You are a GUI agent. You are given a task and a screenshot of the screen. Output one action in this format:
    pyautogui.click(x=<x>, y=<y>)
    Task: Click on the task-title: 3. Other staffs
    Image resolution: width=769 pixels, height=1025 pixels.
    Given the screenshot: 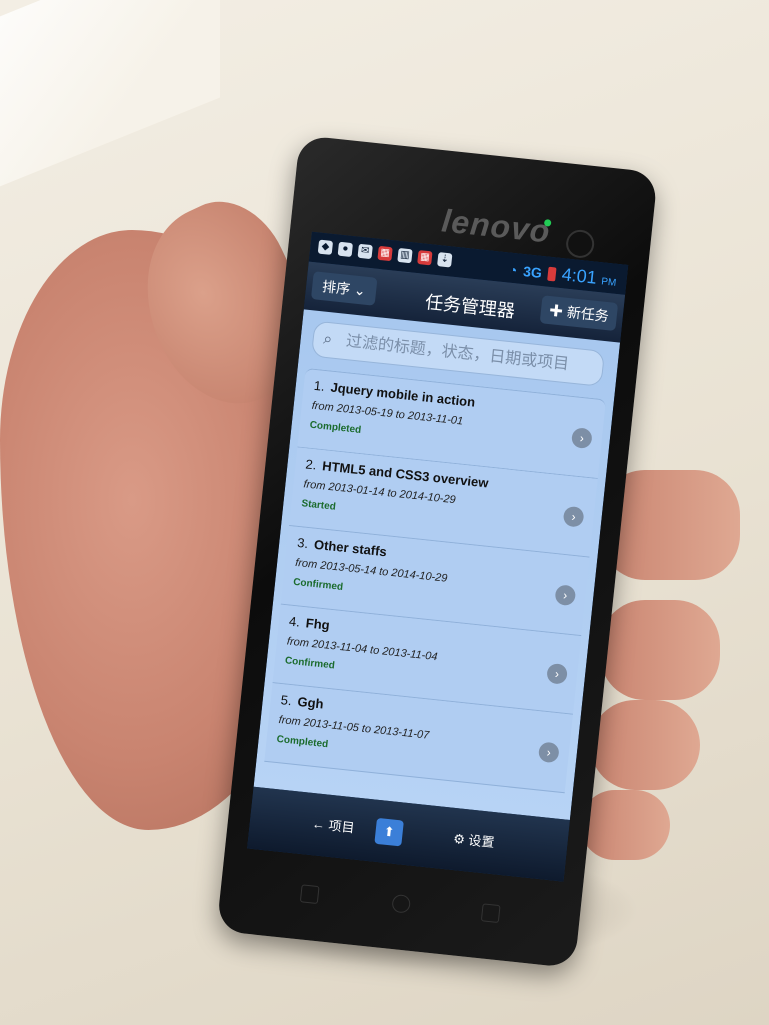 What is the action you would take?
    pyautogui.click(x=342, y=547)
    